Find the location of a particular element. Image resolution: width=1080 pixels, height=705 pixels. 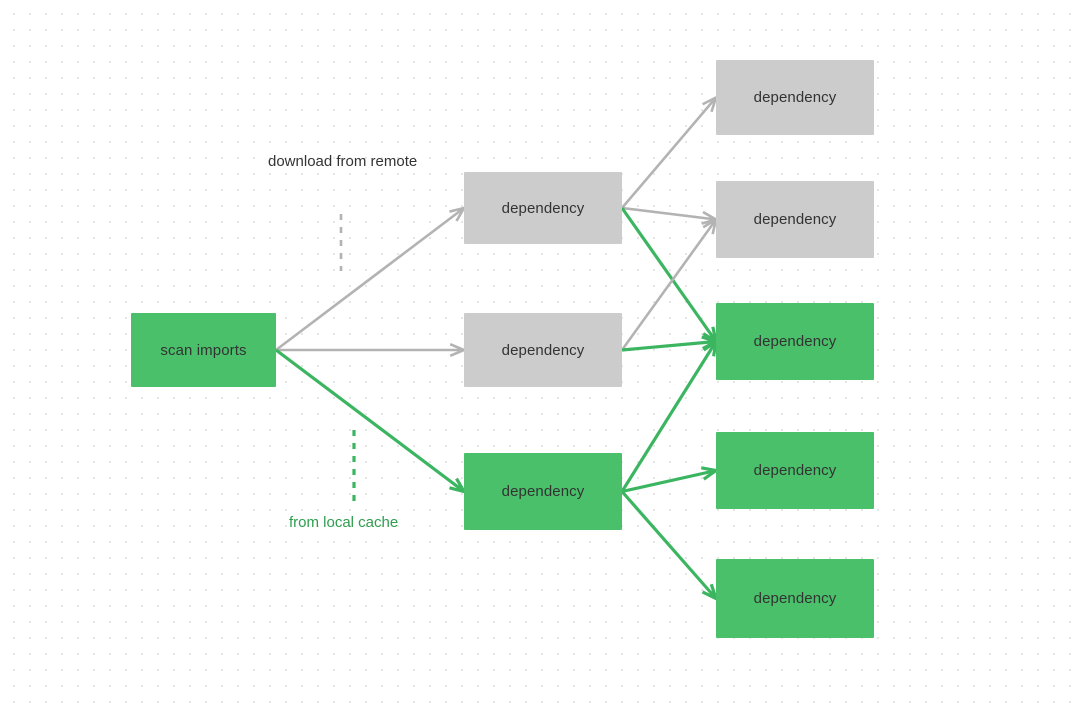

node-label: scan imports is located at coordinates (203, 350).